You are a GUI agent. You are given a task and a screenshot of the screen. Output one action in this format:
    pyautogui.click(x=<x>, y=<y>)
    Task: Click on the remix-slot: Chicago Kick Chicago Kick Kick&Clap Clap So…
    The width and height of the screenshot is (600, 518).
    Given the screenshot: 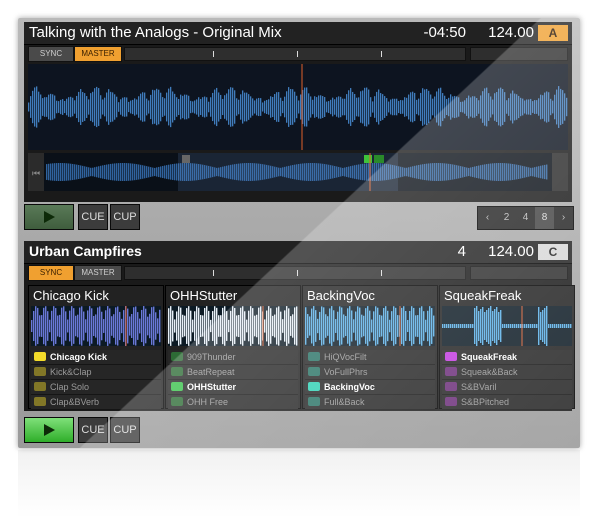 What is the action you would take?
    pyautogui.click(x=96, y=347)
    